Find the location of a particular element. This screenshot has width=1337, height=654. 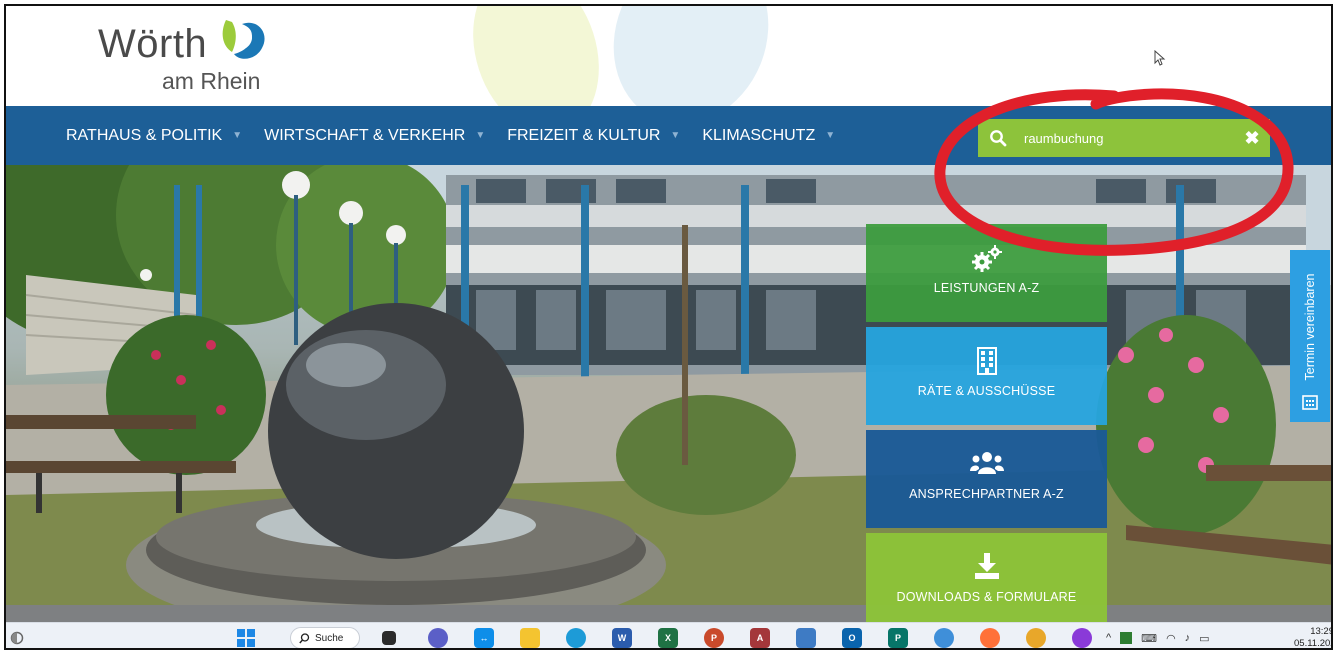

tile-raete-ausschuesse: RÄTE & AUSSCHÜSSE is located at coordinates (986, 376).